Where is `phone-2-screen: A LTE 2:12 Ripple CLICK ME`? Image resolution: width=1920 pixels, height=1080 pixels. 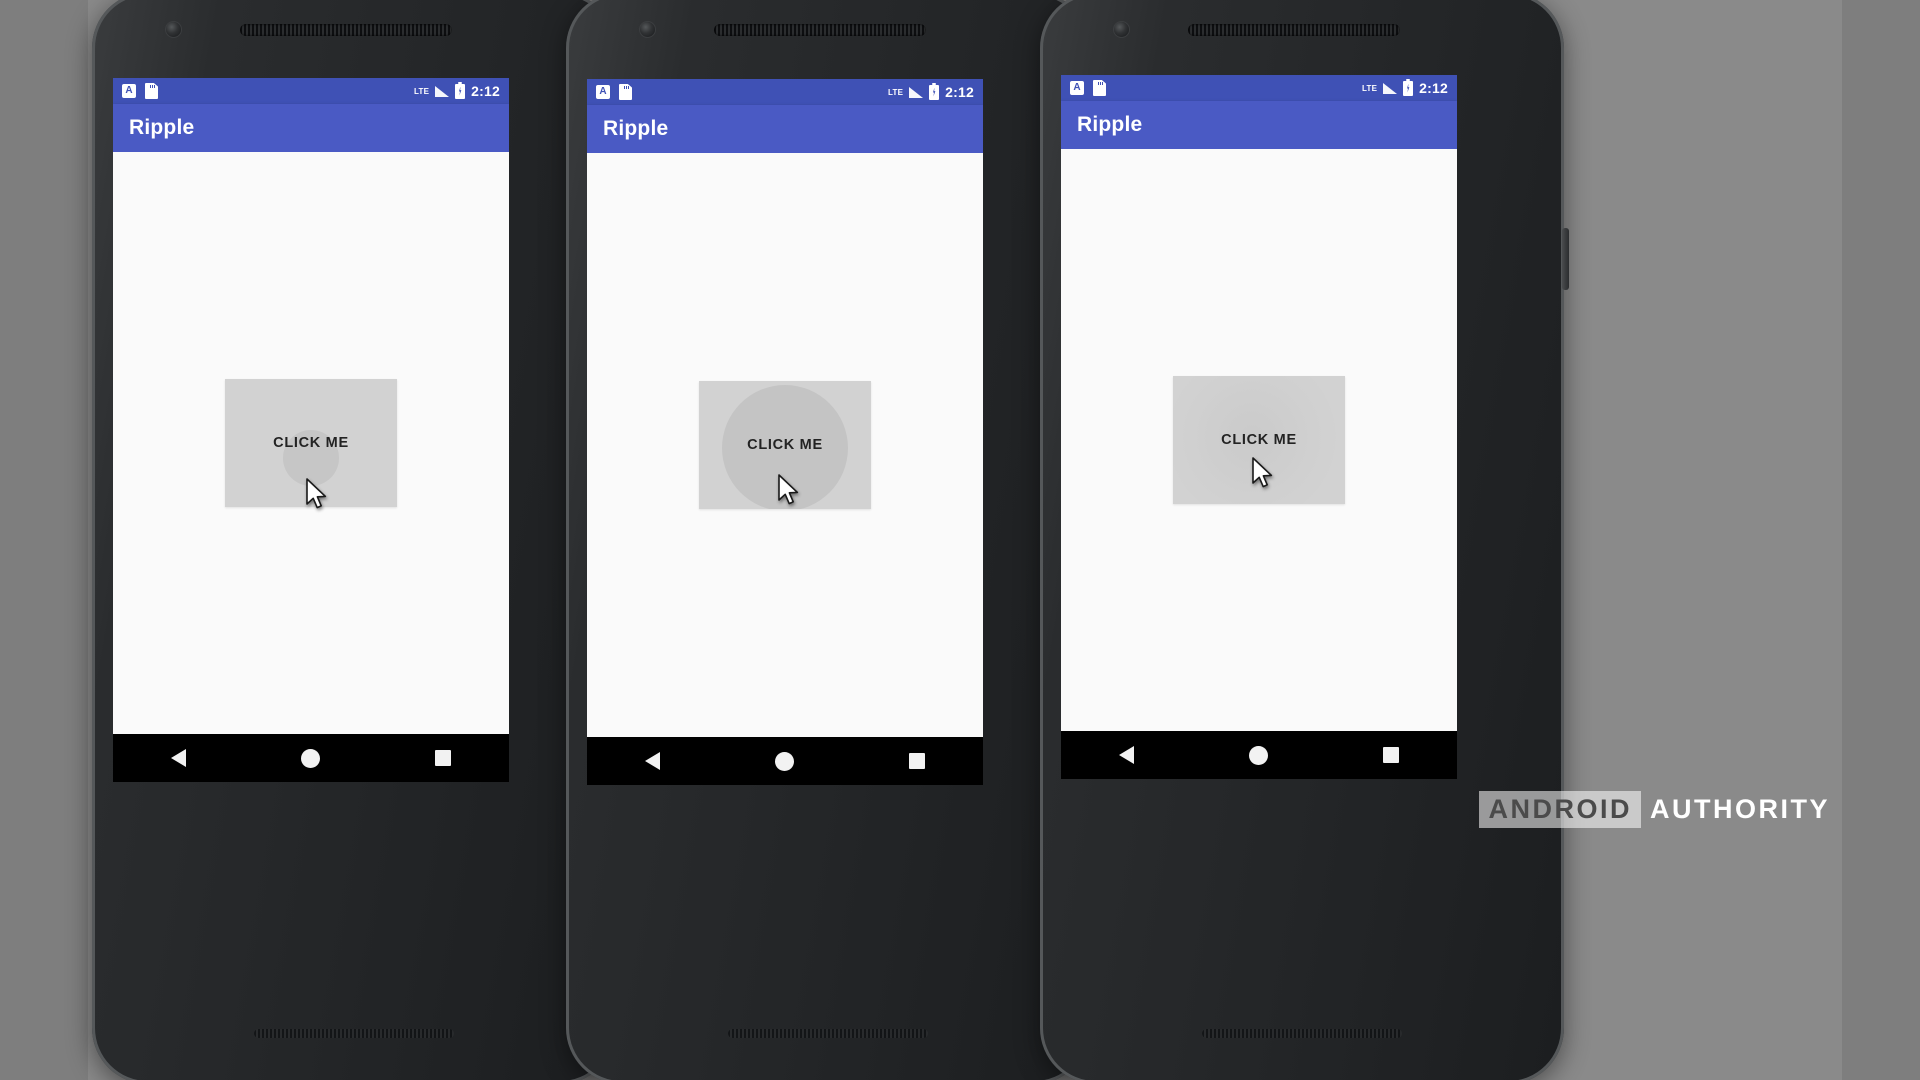
phone-2-screen: A LTE 2:12 Ripple CLICK ME is located at coordinates (785, 432).